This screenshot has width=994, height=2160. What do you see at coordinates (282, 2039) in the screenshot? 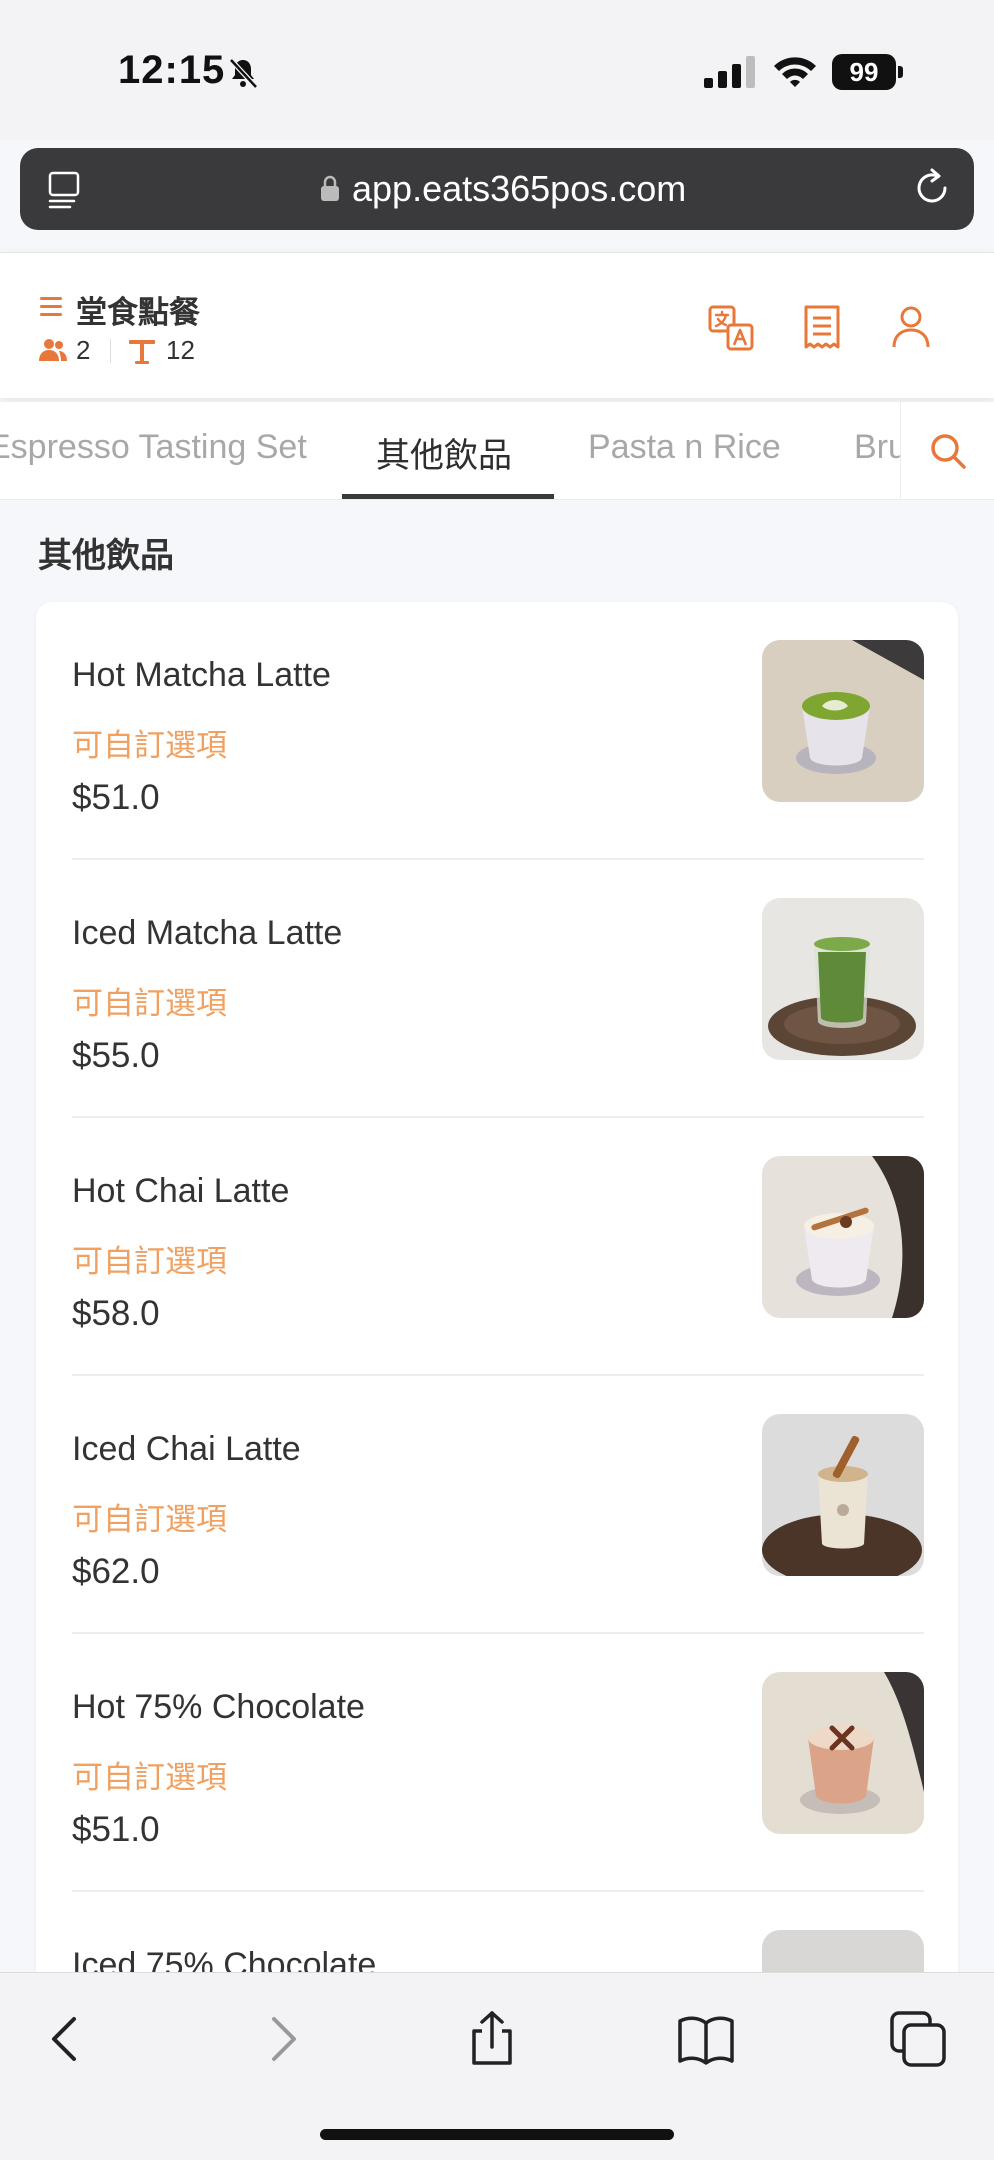
I see `forward-icon` at bounding box center [282, 2039].